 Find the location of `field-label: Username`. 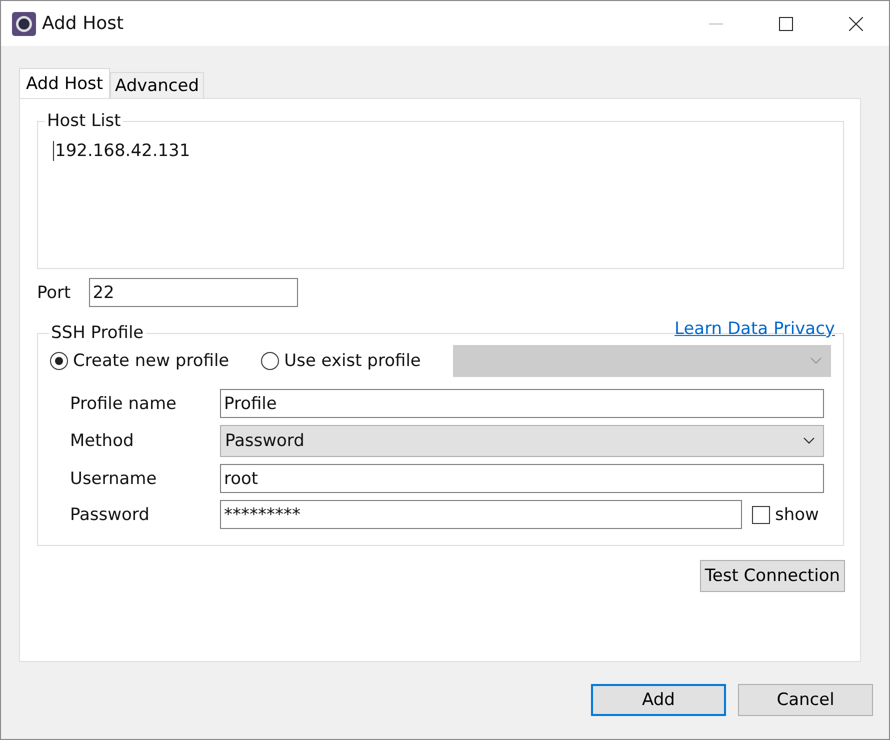

field-label: Username is located at coordinates (114, 478).